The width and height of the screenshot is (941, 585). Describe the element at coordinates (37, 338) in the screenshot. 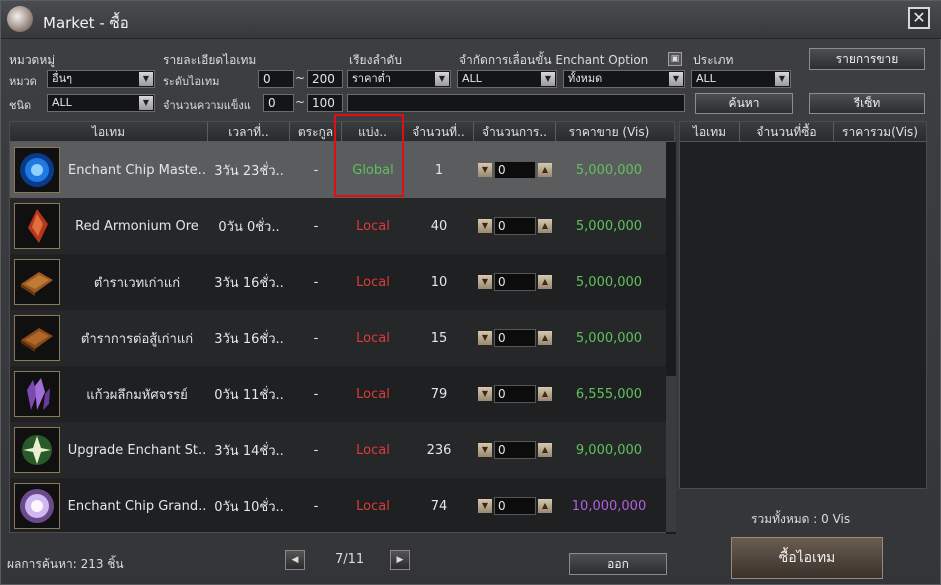

I see `ancient-combat-book-icon` at that location.